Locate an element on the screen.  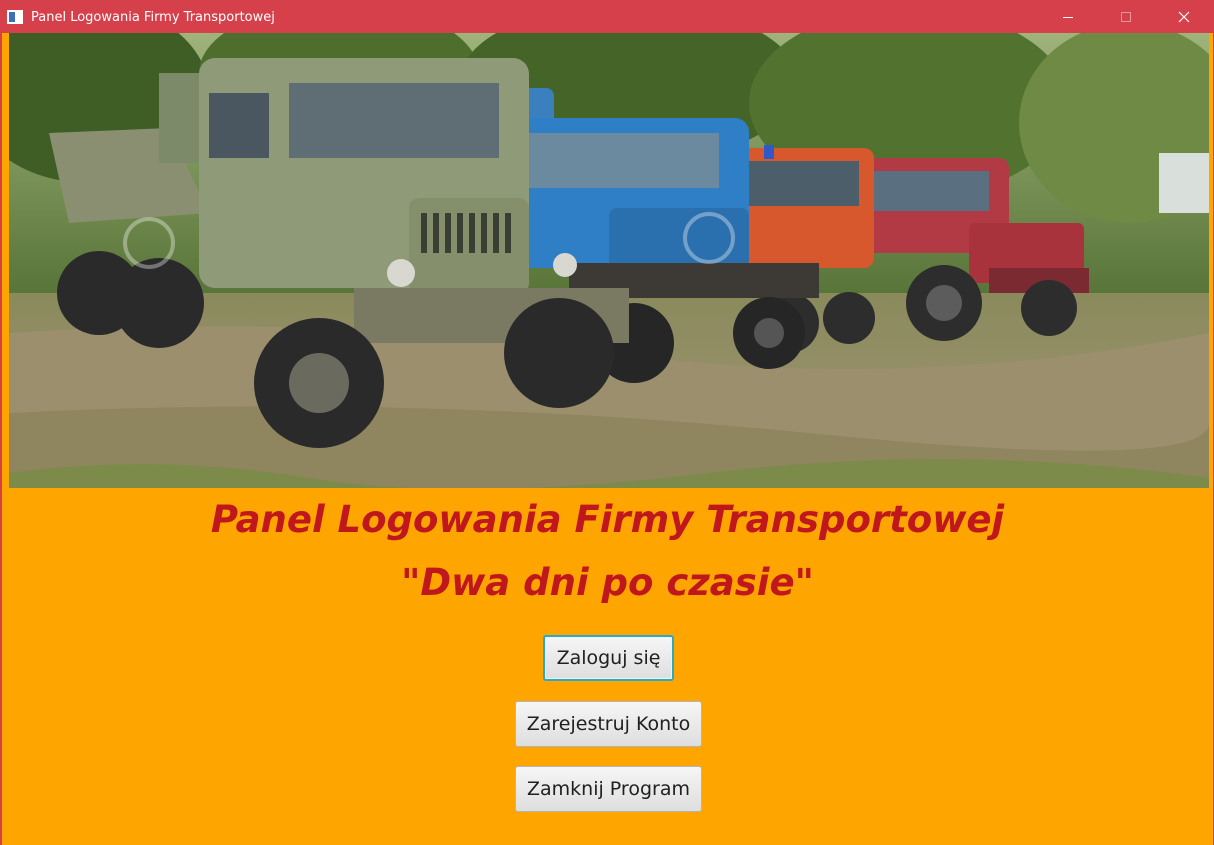
close-program-button: Zamknij Program is located at coordinates (608, 789).